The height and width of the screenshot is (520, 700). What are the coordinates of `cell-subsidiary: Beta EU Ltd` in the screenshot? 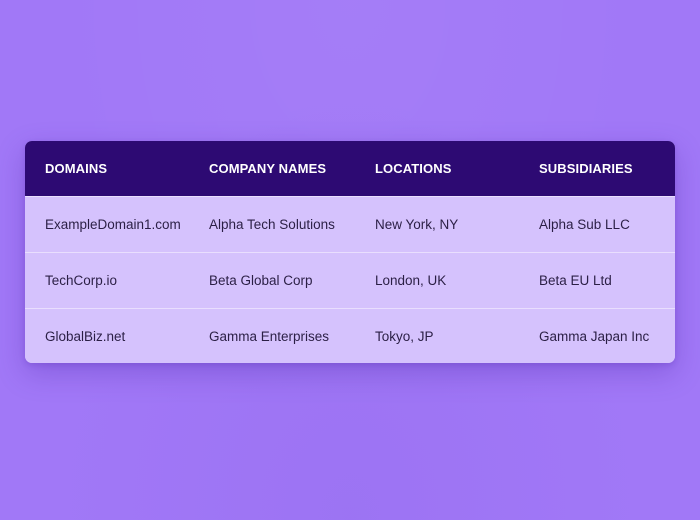 It's located at (575, 280).